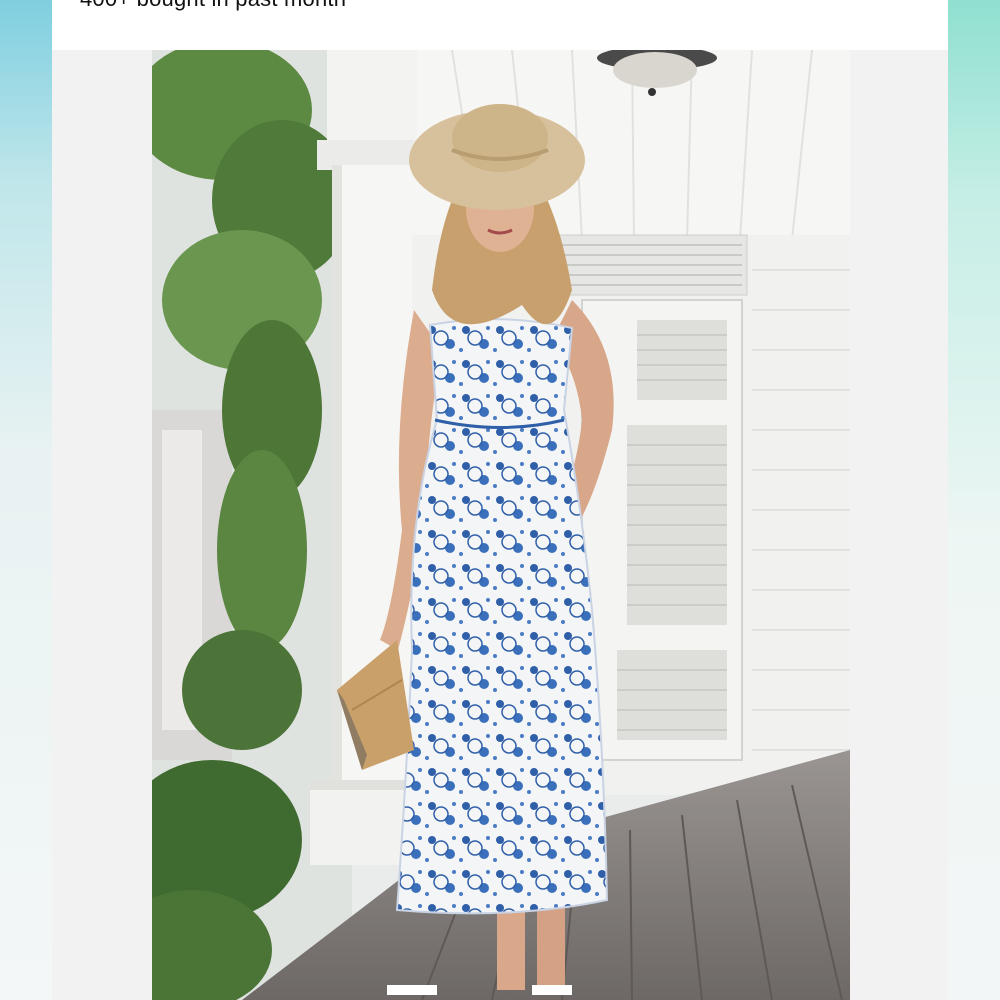 This screenshot has width=1000, height=1000. I want to click on bought-in-past-month-text: 400+ bought in past month, so click(213, 6).